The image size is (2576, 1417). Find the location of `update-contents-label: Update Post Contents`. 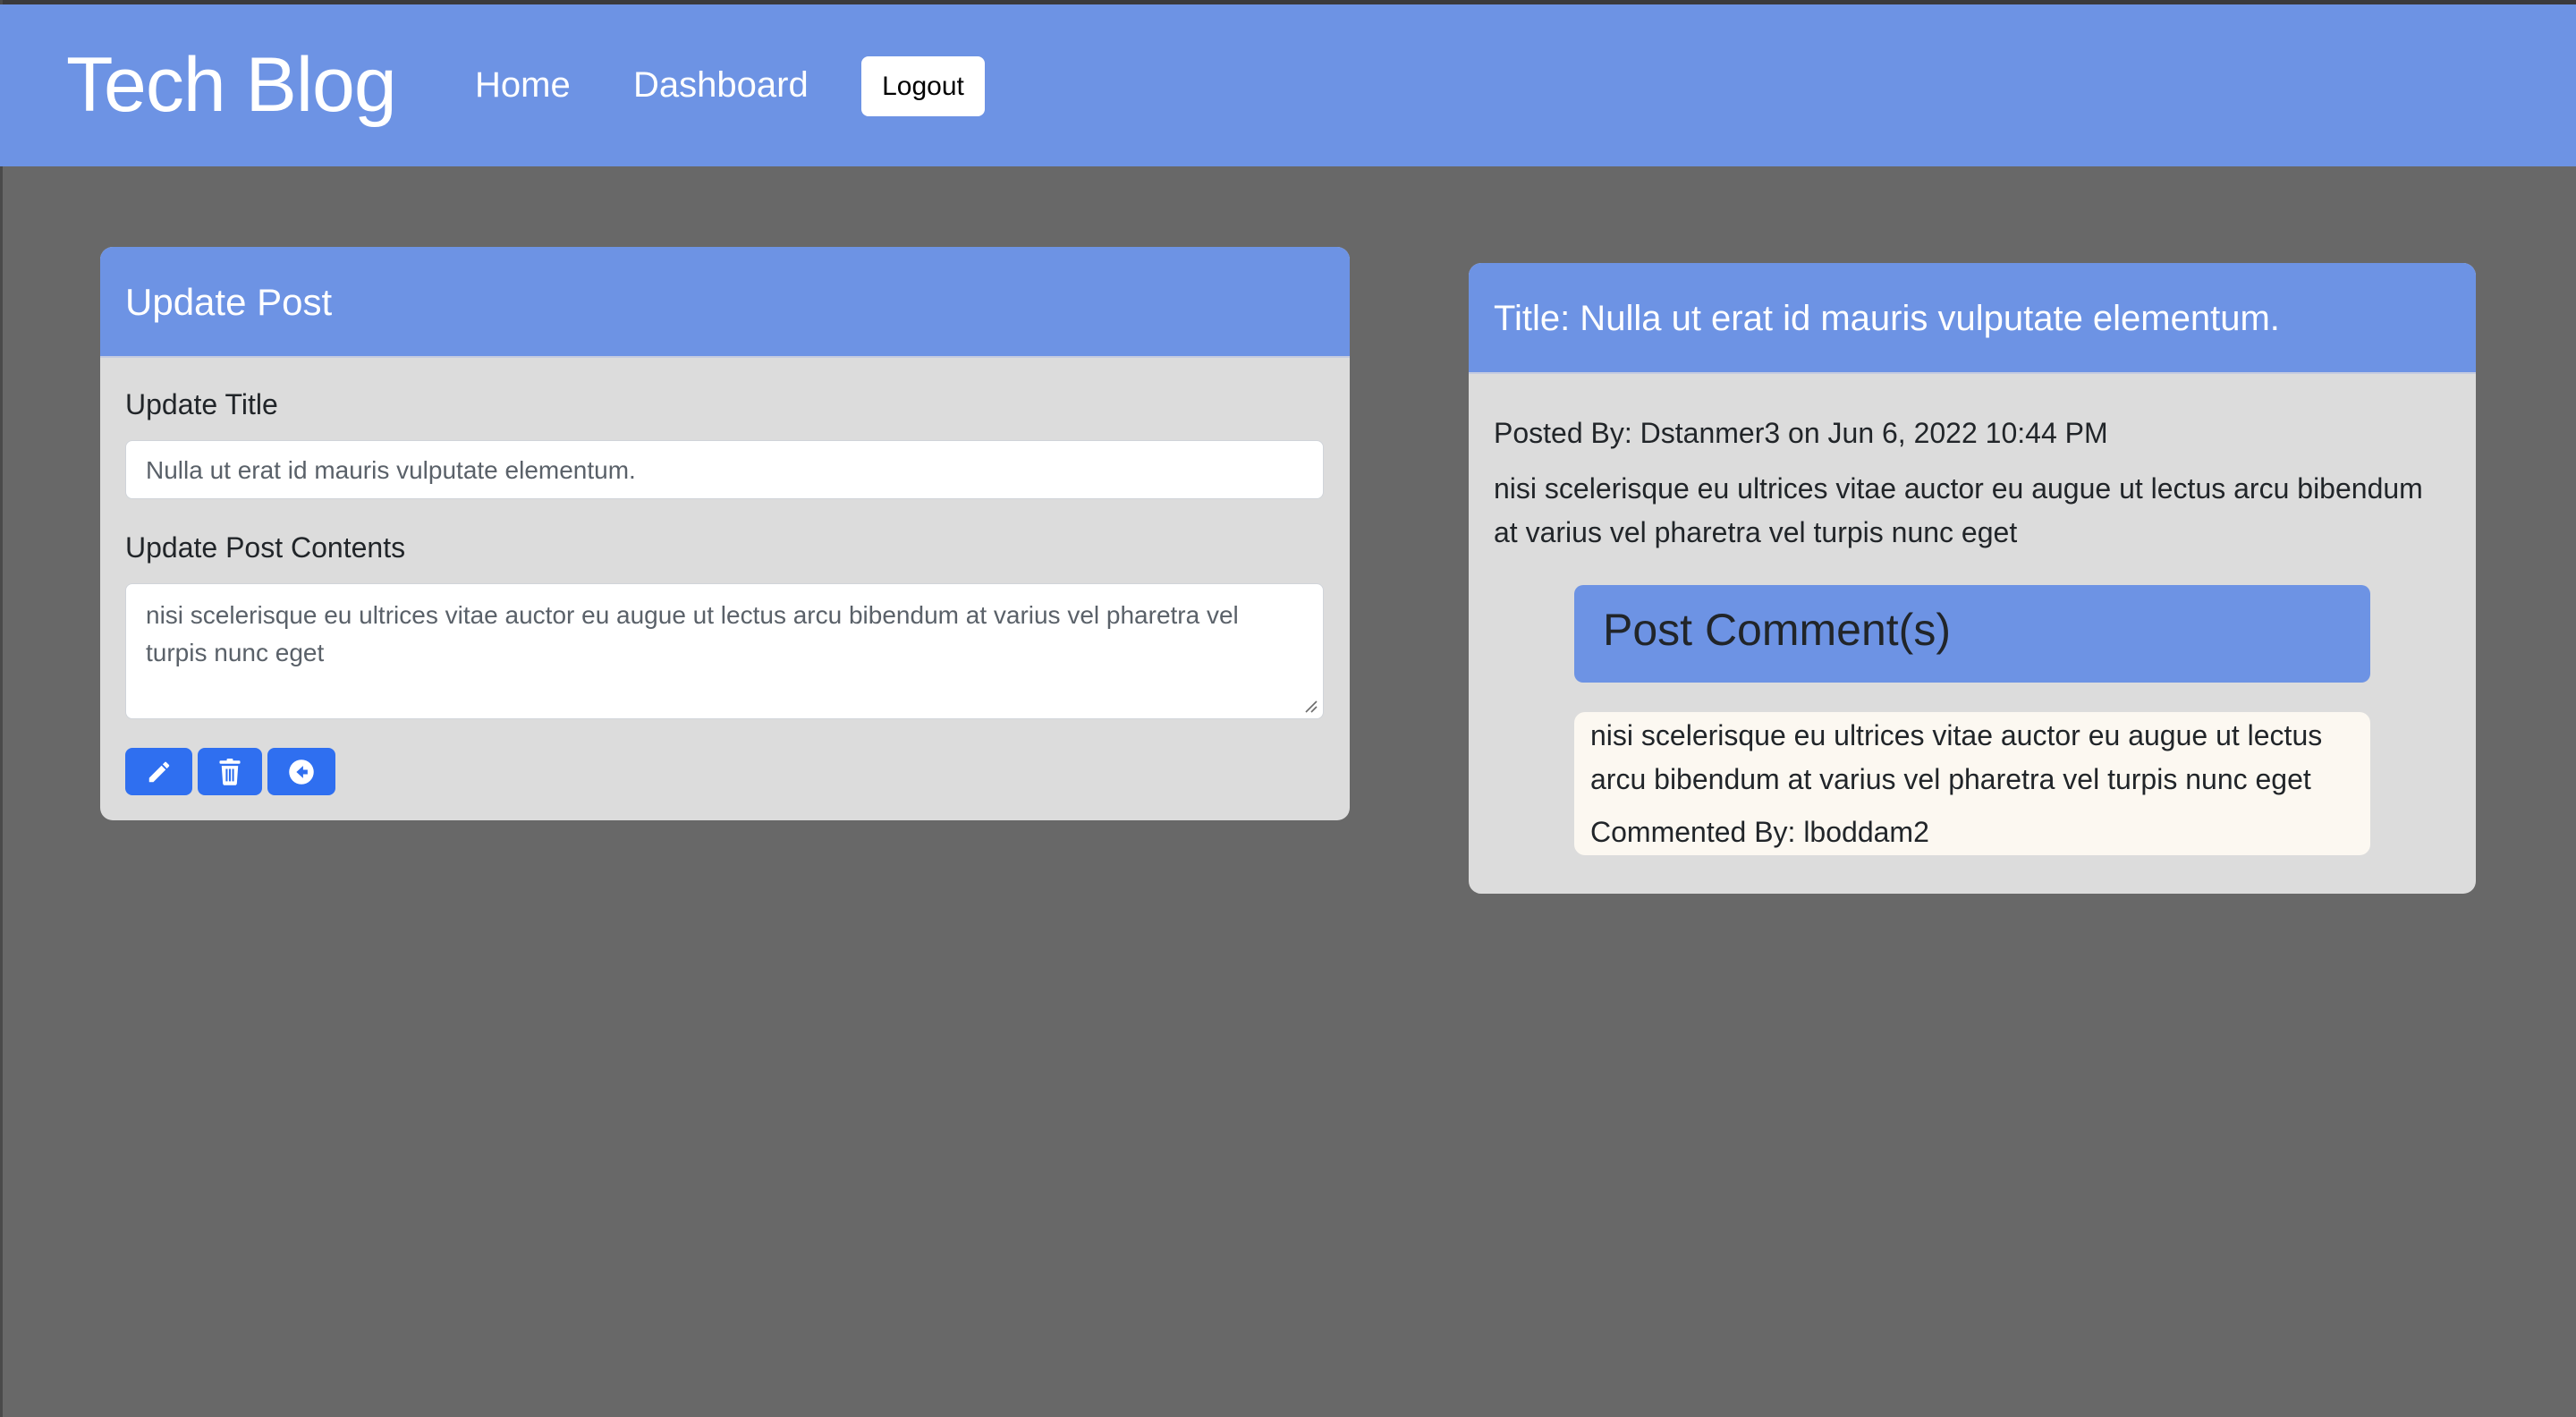

update-contents-label: Update Post Contents is located at coordinates (265, 548).